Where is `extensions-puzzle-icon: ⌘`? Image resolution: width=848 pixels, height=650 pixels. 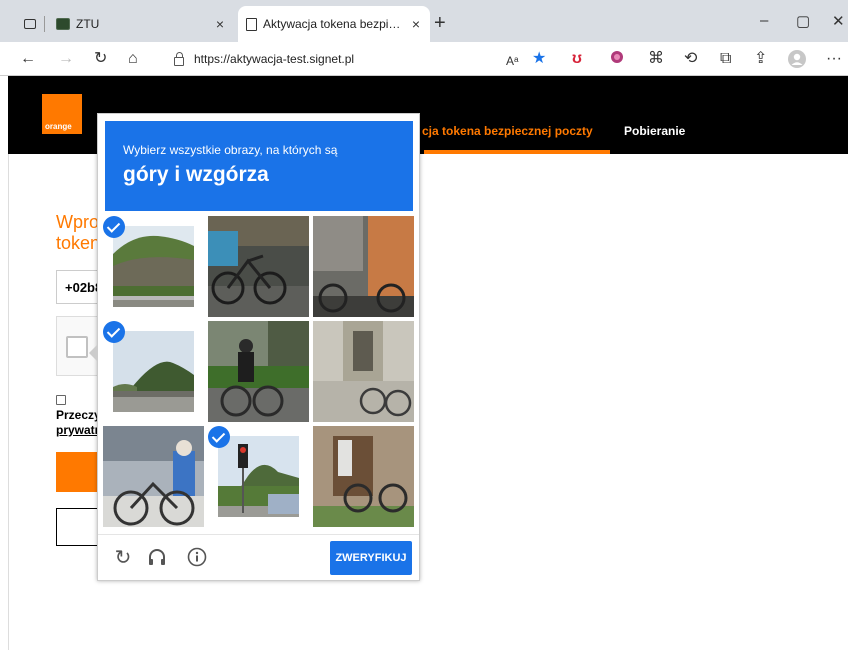 extensions-puzzle-icon: ⌘ is located at coordinates (656, 59).